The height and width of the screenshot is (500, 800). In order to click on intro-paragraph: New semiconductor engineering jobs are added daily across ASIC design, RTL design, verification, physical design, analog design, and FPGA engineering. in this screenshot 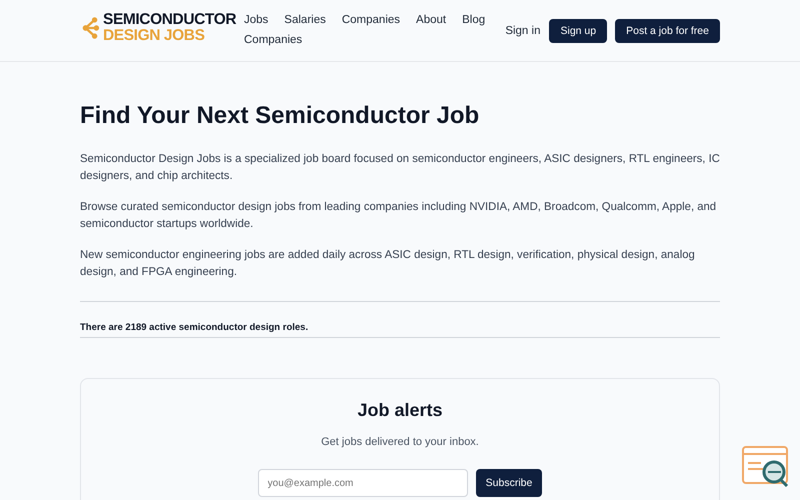, I will do `click(388, 264)`.